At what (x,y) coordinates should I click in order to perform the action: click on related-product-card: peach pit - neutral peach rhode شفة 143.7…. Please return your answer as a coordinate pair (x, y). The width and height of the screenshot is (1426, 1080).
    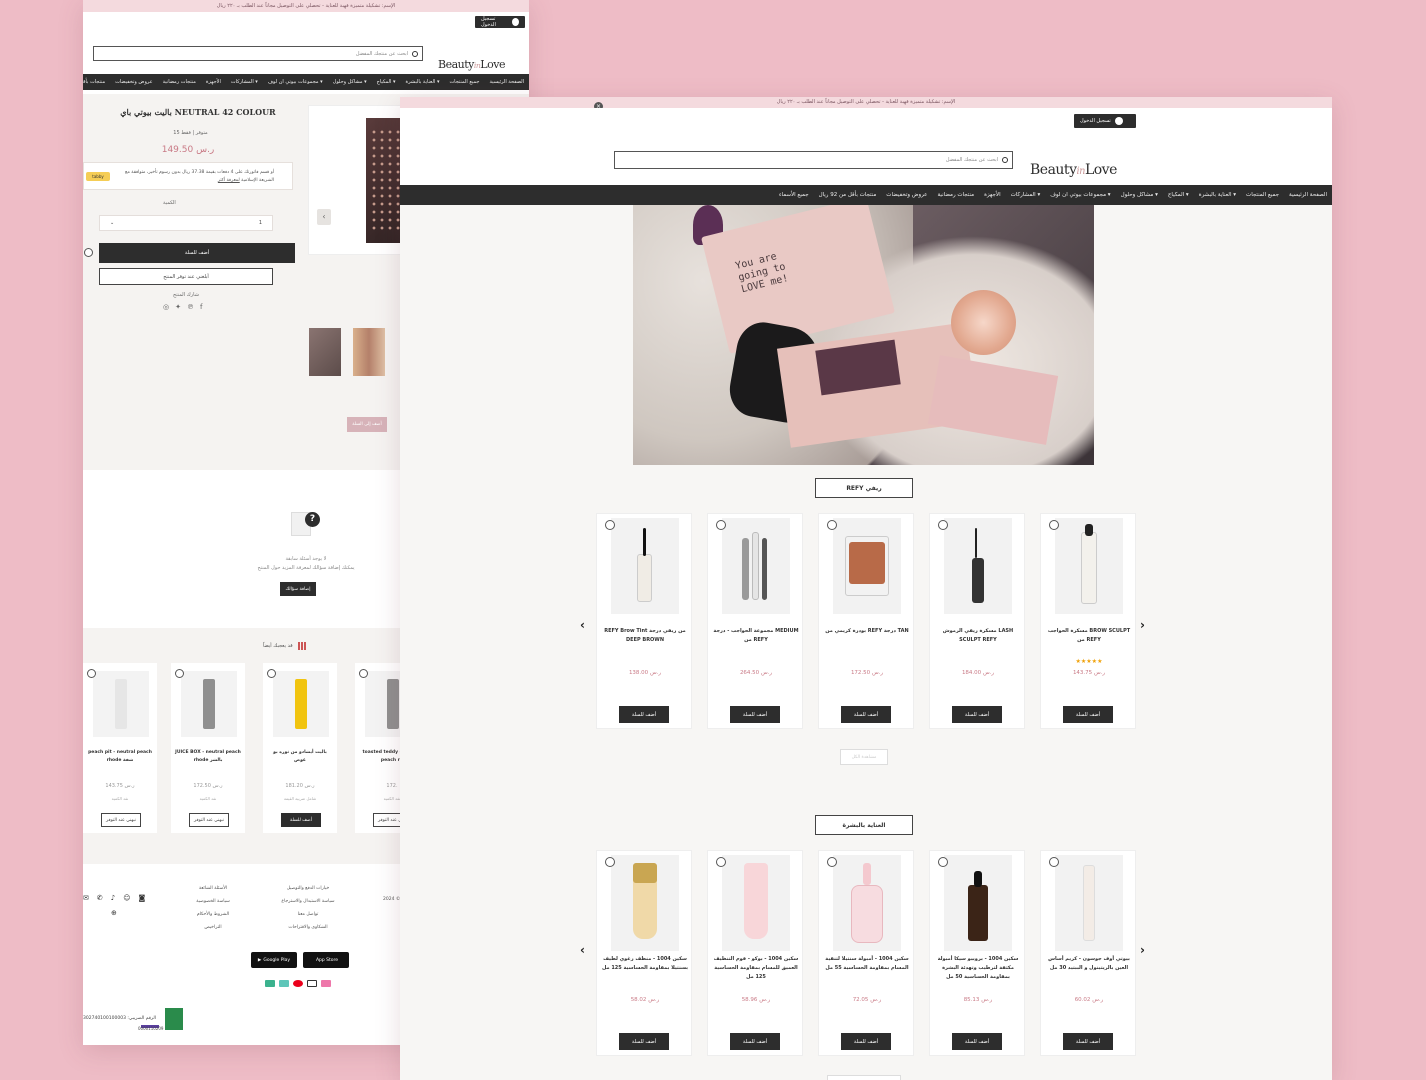
    Looking at the image, I should click on (120, 748).